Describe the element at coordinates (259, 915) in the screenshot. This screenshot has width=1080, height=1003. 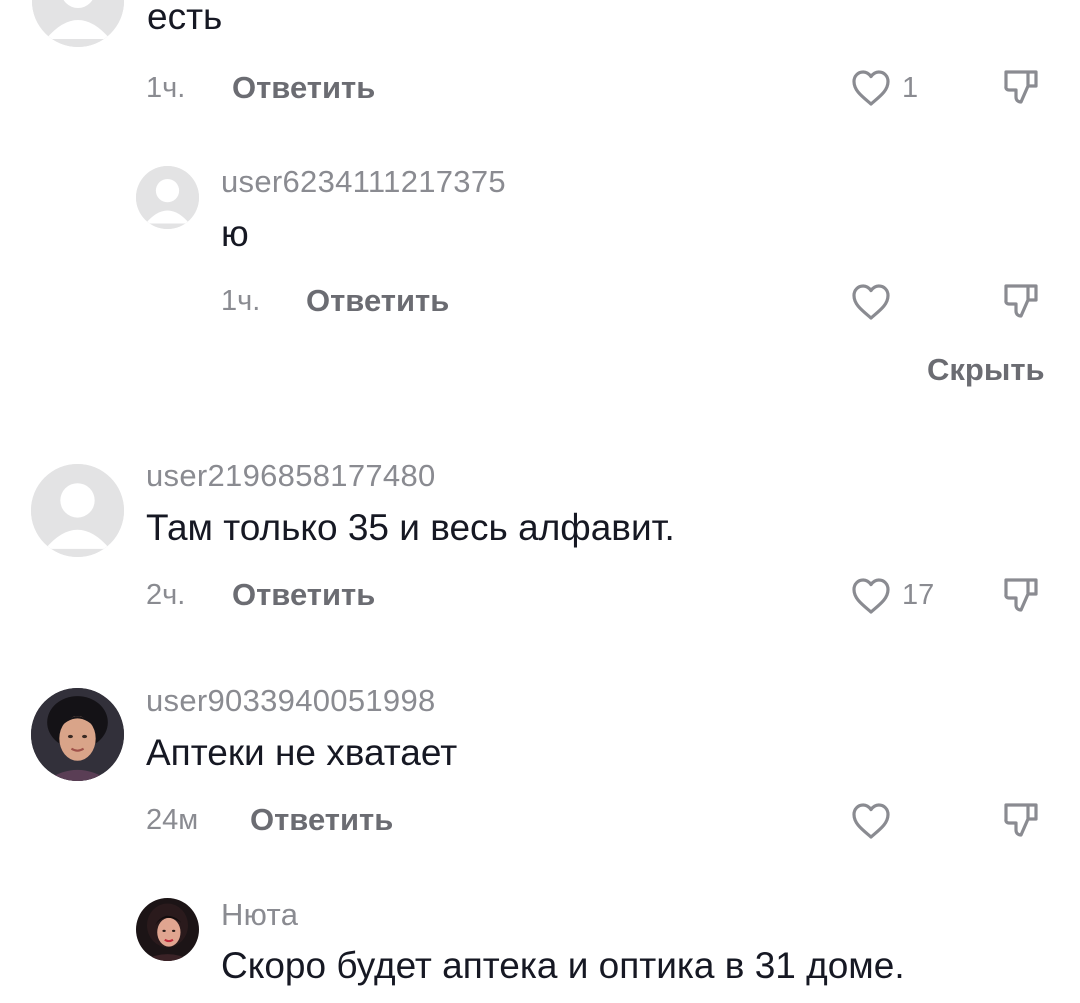
I see `username: Нюта` at that location.